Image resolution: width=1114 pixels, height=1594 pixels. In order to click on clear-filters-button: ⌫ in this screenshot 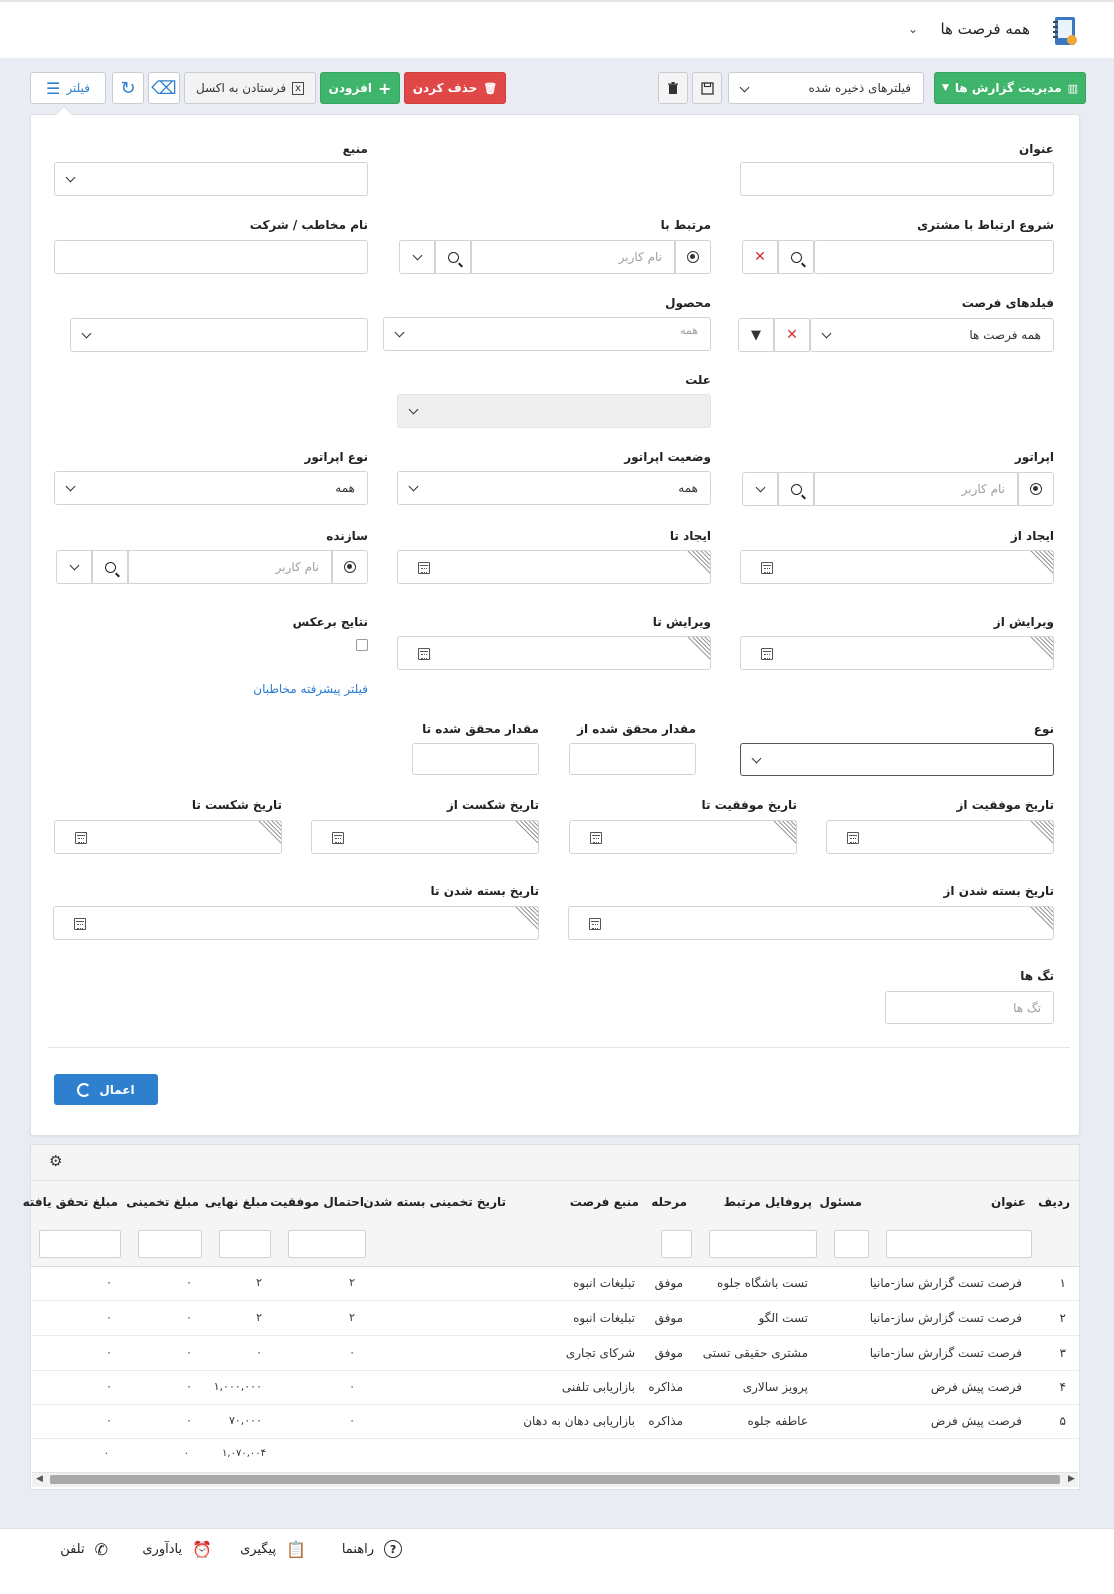, I will do `click(164, 88)`.